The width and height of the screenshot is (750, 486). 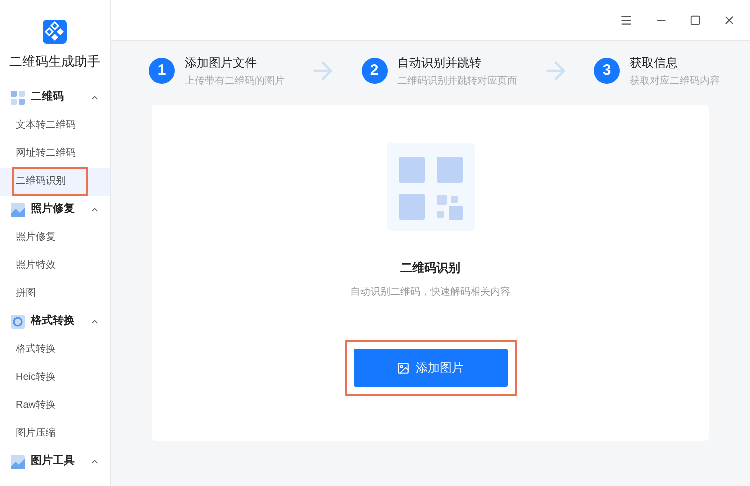 What do you see at coordinates (55, 462) in the screenshot?
I see `sidebar-group-header: 图片工具` at bounding box center [55, 462].